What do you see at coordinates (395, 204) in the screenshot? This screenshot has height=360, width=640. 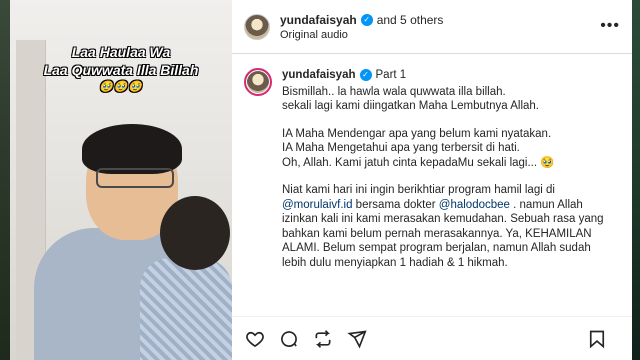 I see `caption-text-span: bersama dokter` at bounding box center [395, 204].